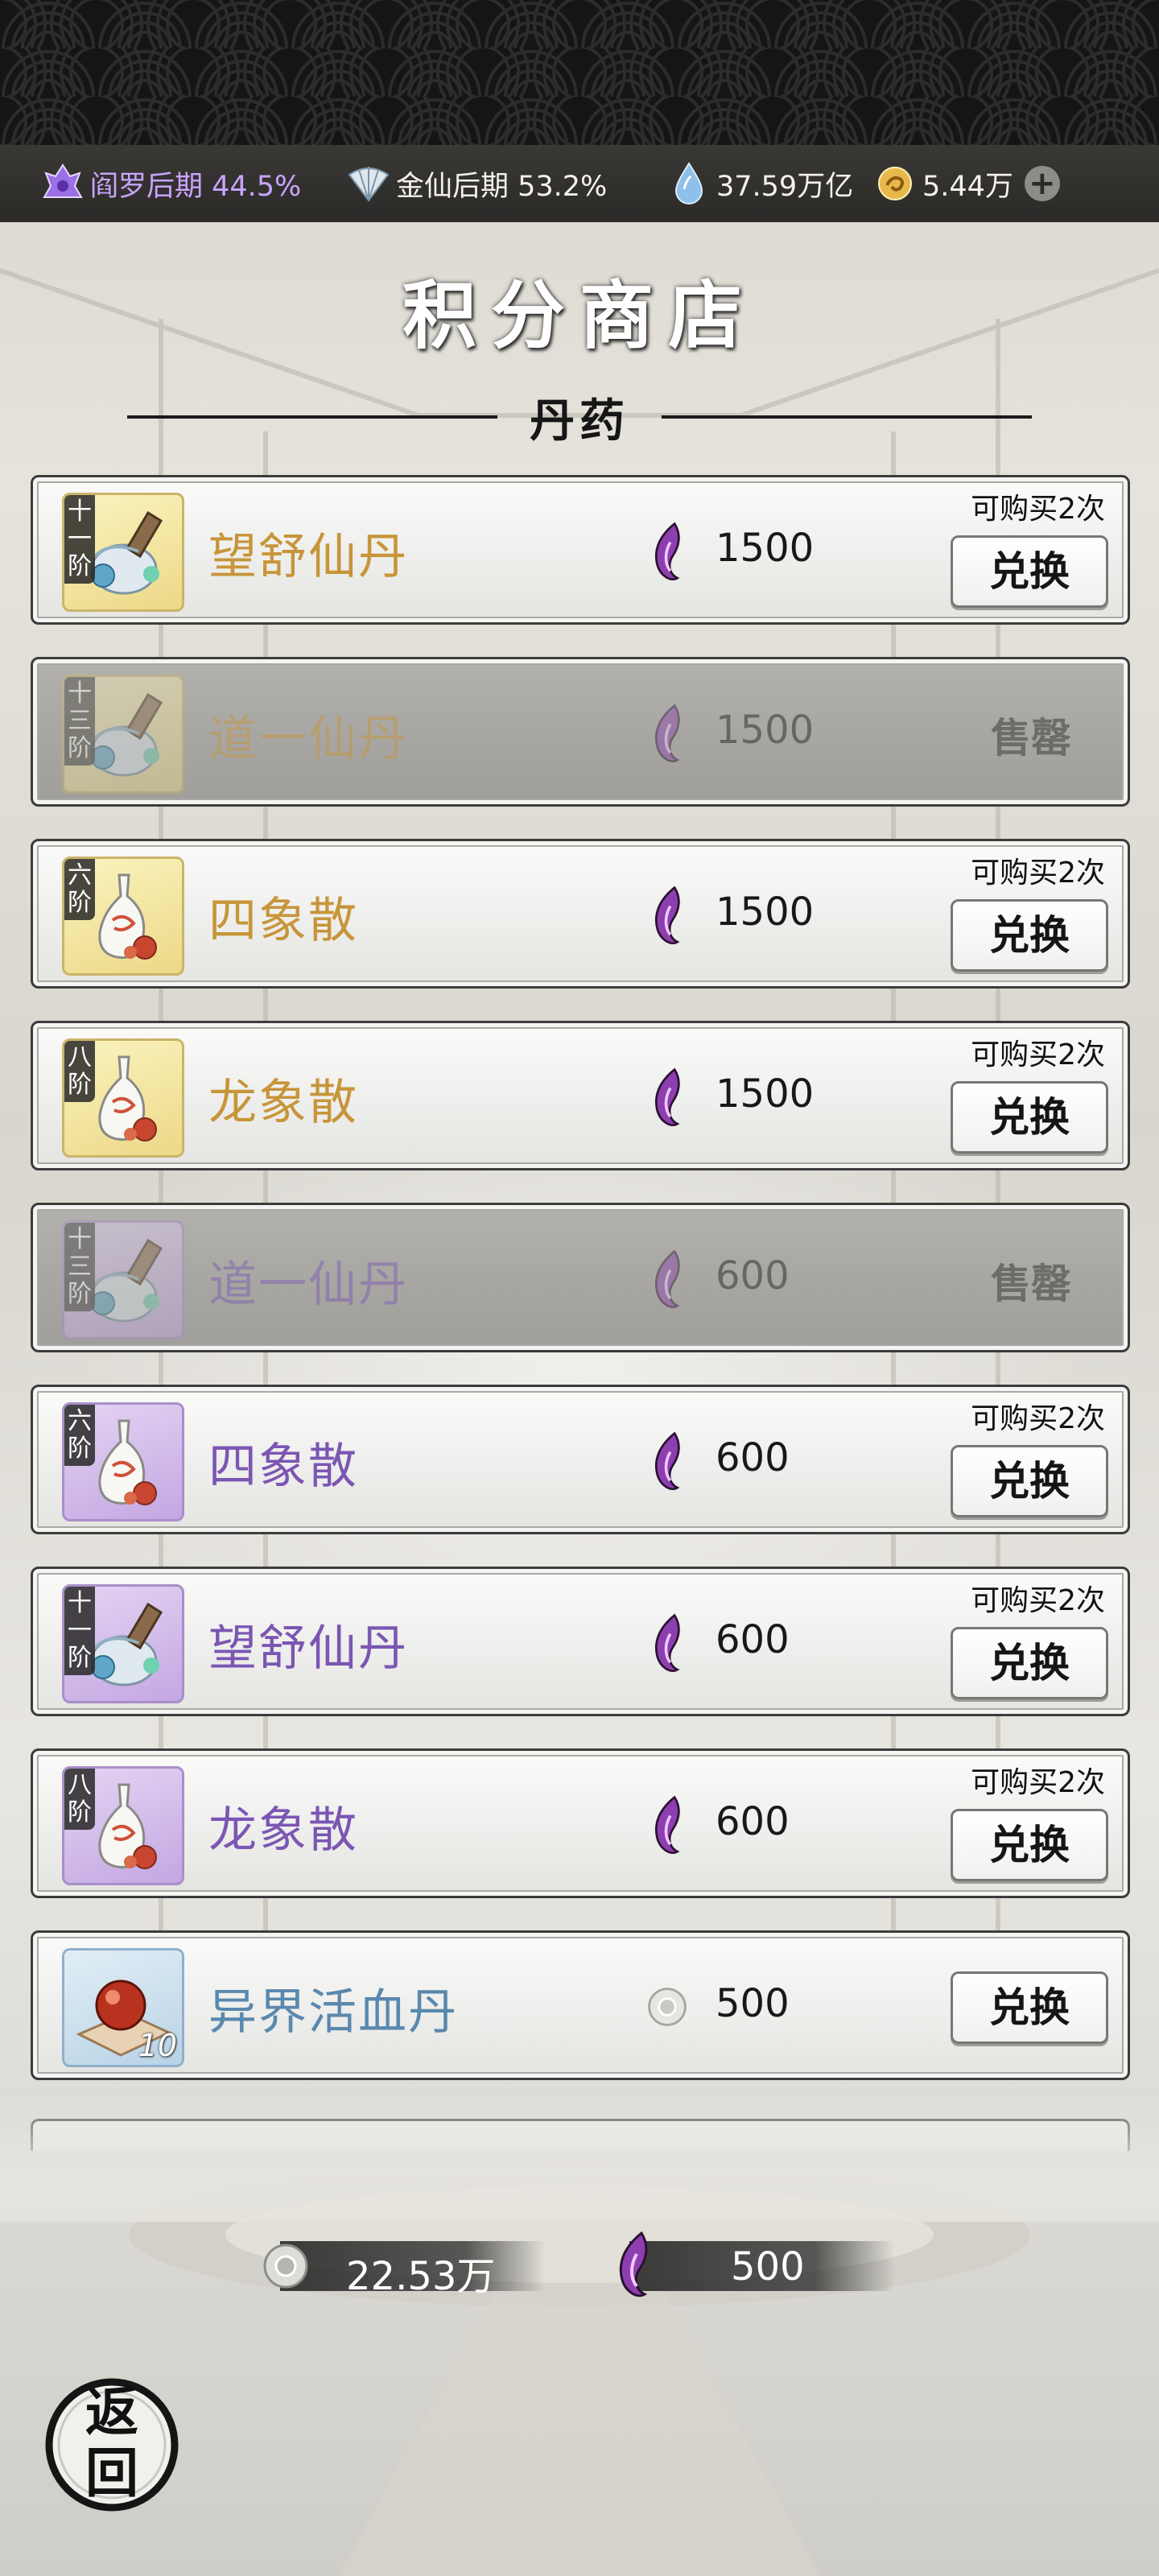 The image size is (1159, 2576). What do you see at coordinates (580, 1641) in the screenshot?
I see `shop-item-row: 十一阶 望舒仙丹 600 可购买2次兑换` at bounding box center [580, 1641].